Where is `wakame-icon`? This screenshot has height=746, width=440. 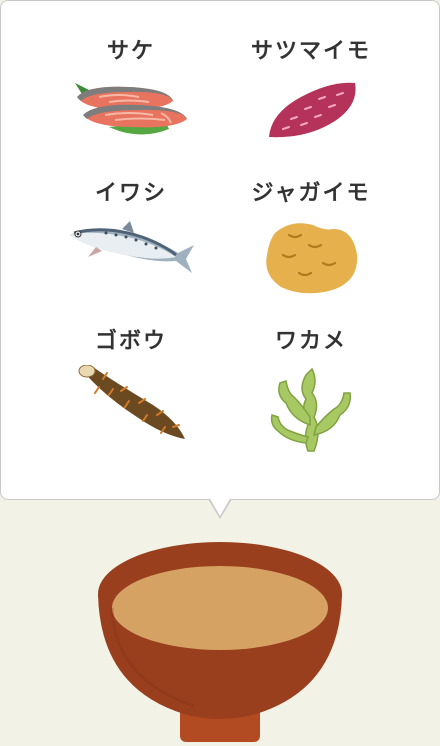
wakame-icon is located at coordinates (311, 409).